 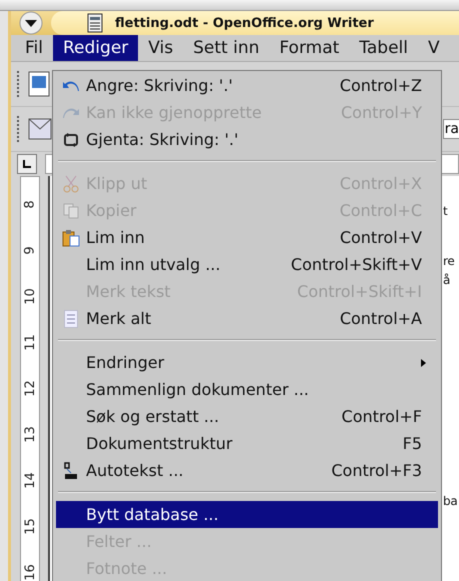 I want to click on autotext-icon, so click(x=71, y=471).